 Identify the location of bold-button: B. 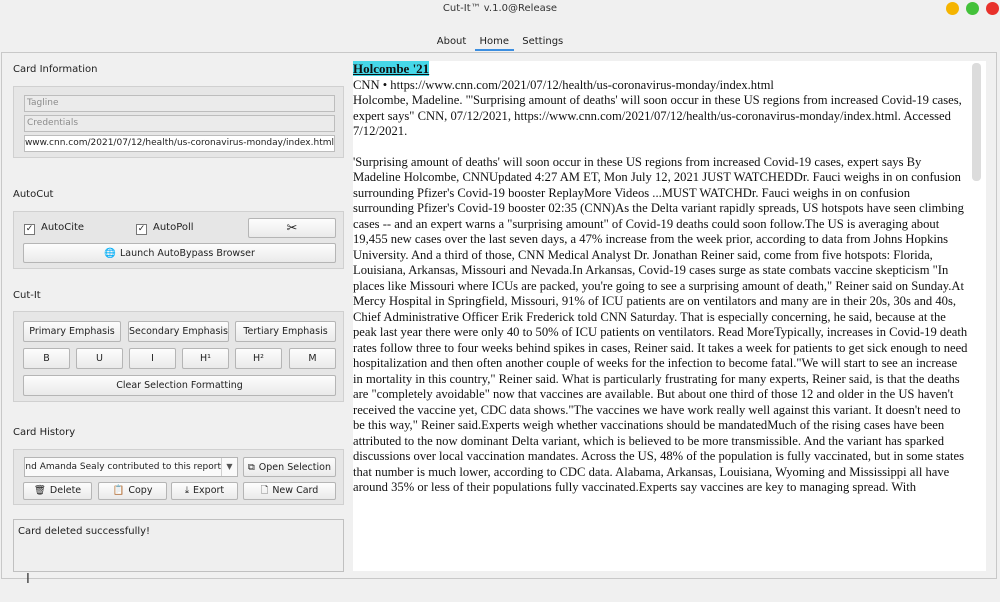
(46, 358).